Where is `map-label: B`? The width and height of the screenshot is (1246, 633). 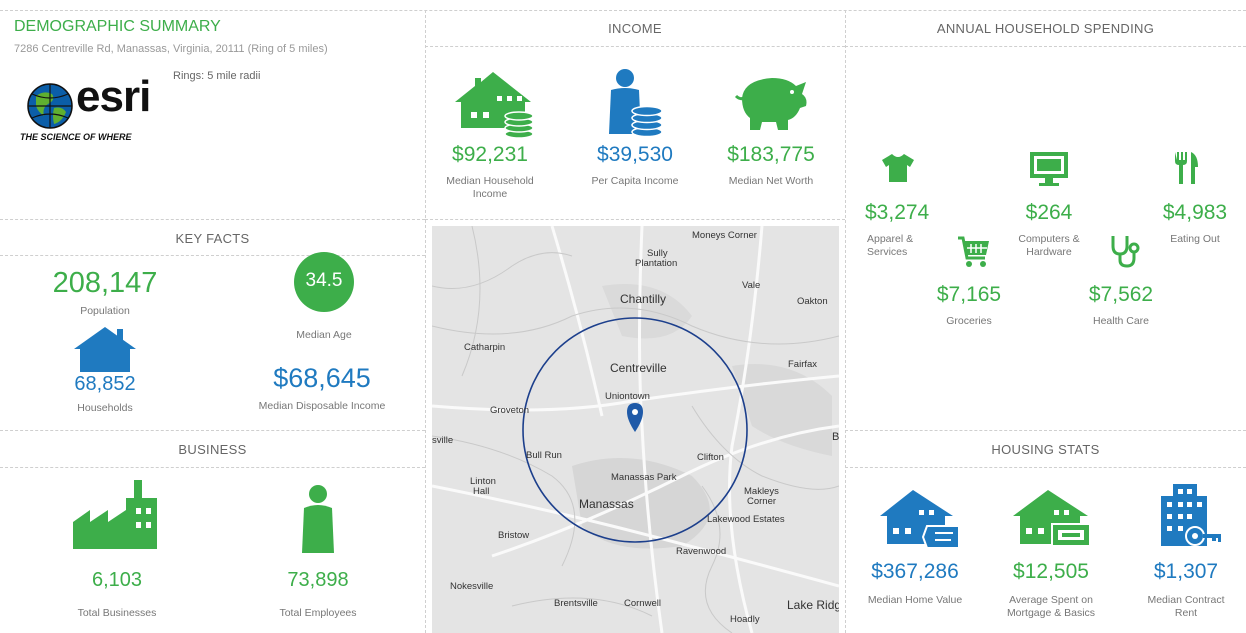
map-label: B is located at coordinates (835, 437).